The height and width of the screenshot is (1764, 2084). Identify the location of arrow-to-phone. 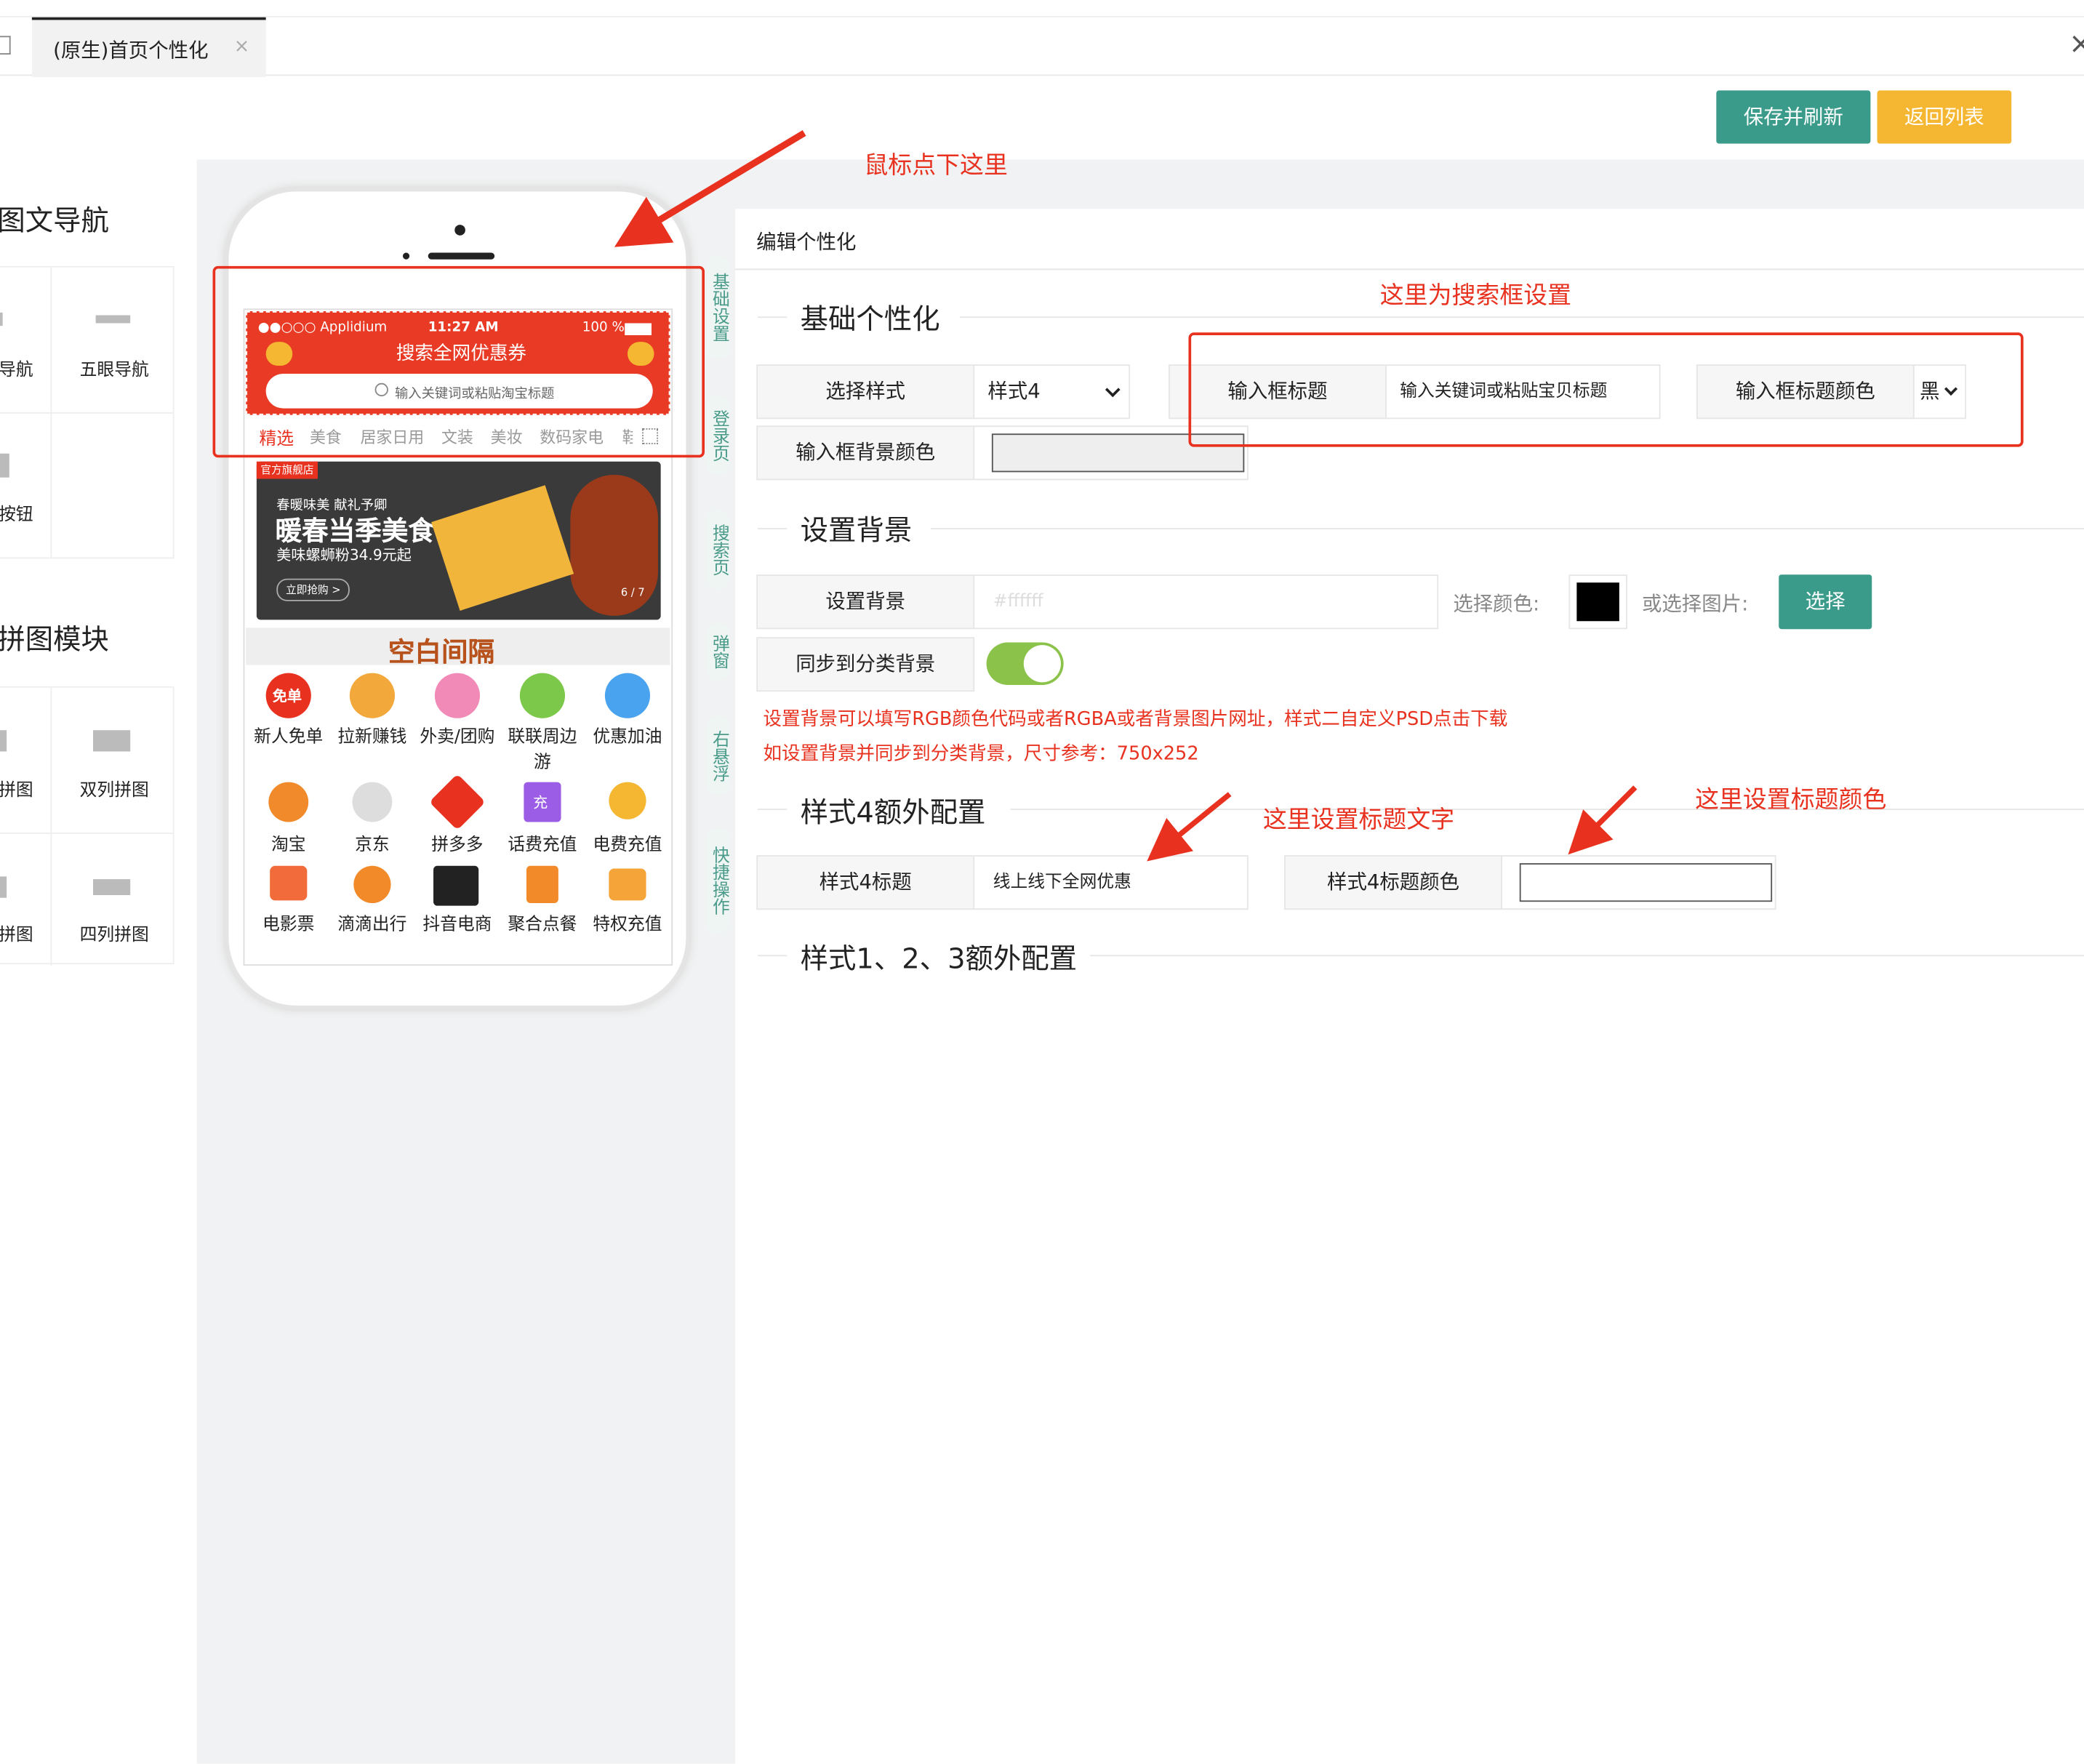
(710, 188).